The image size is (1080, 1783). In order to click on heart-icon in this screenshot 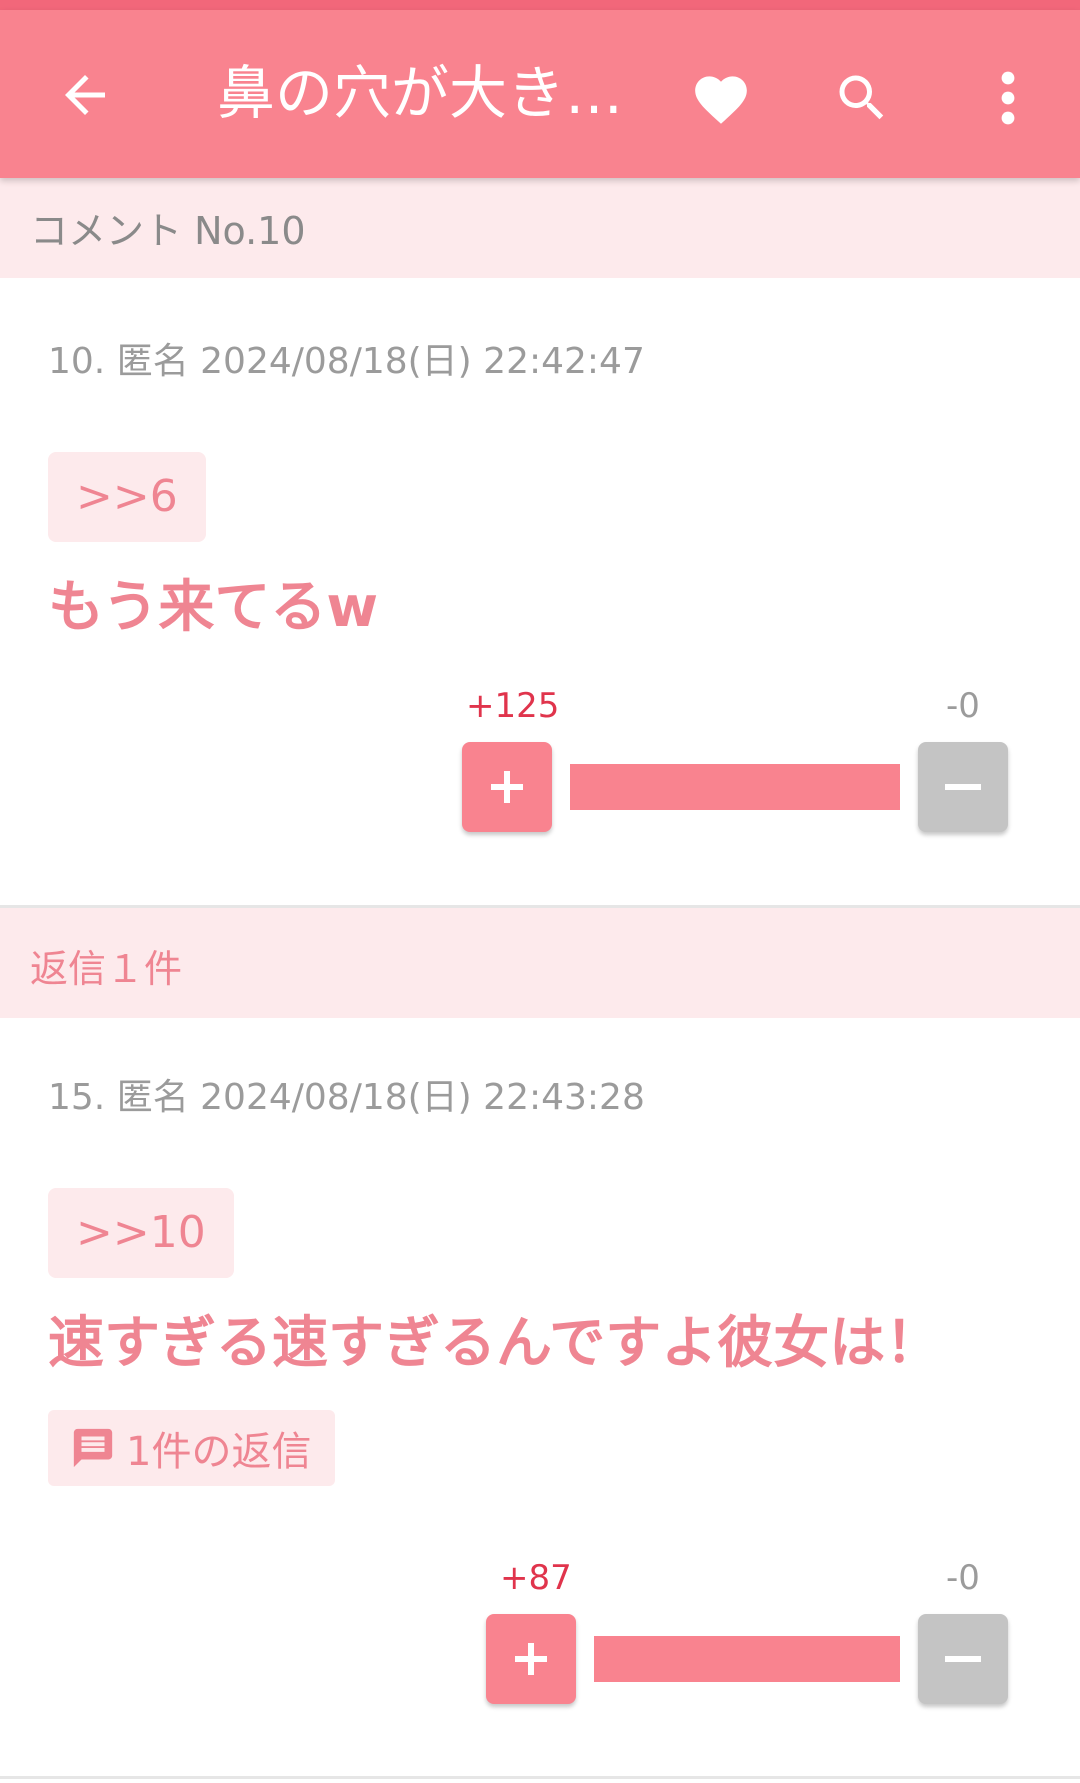, I will do `click(721, 97)`.